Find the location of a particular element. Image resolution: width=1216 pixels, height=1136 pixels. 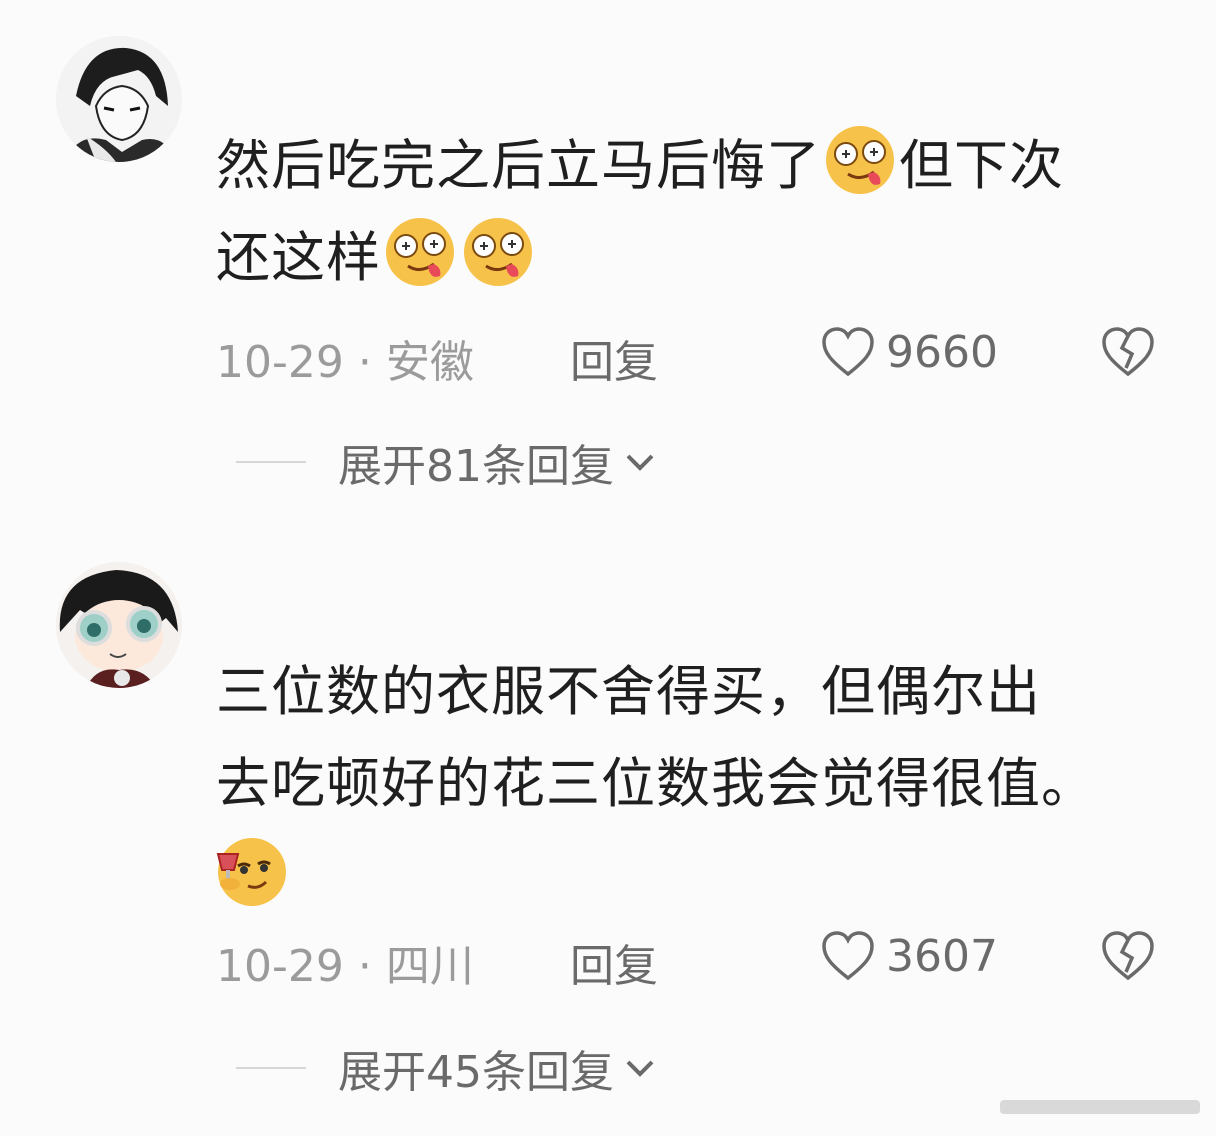

like-count: 9660 is located at coordinates (942, 352).